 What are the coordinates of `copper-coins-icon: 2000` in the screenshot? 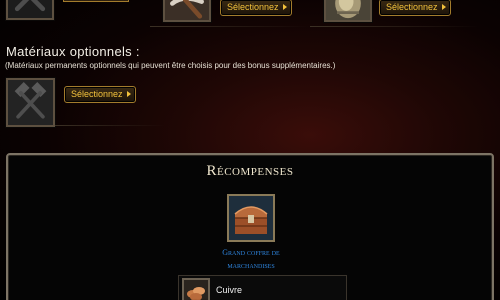 It's located at (196, 289).